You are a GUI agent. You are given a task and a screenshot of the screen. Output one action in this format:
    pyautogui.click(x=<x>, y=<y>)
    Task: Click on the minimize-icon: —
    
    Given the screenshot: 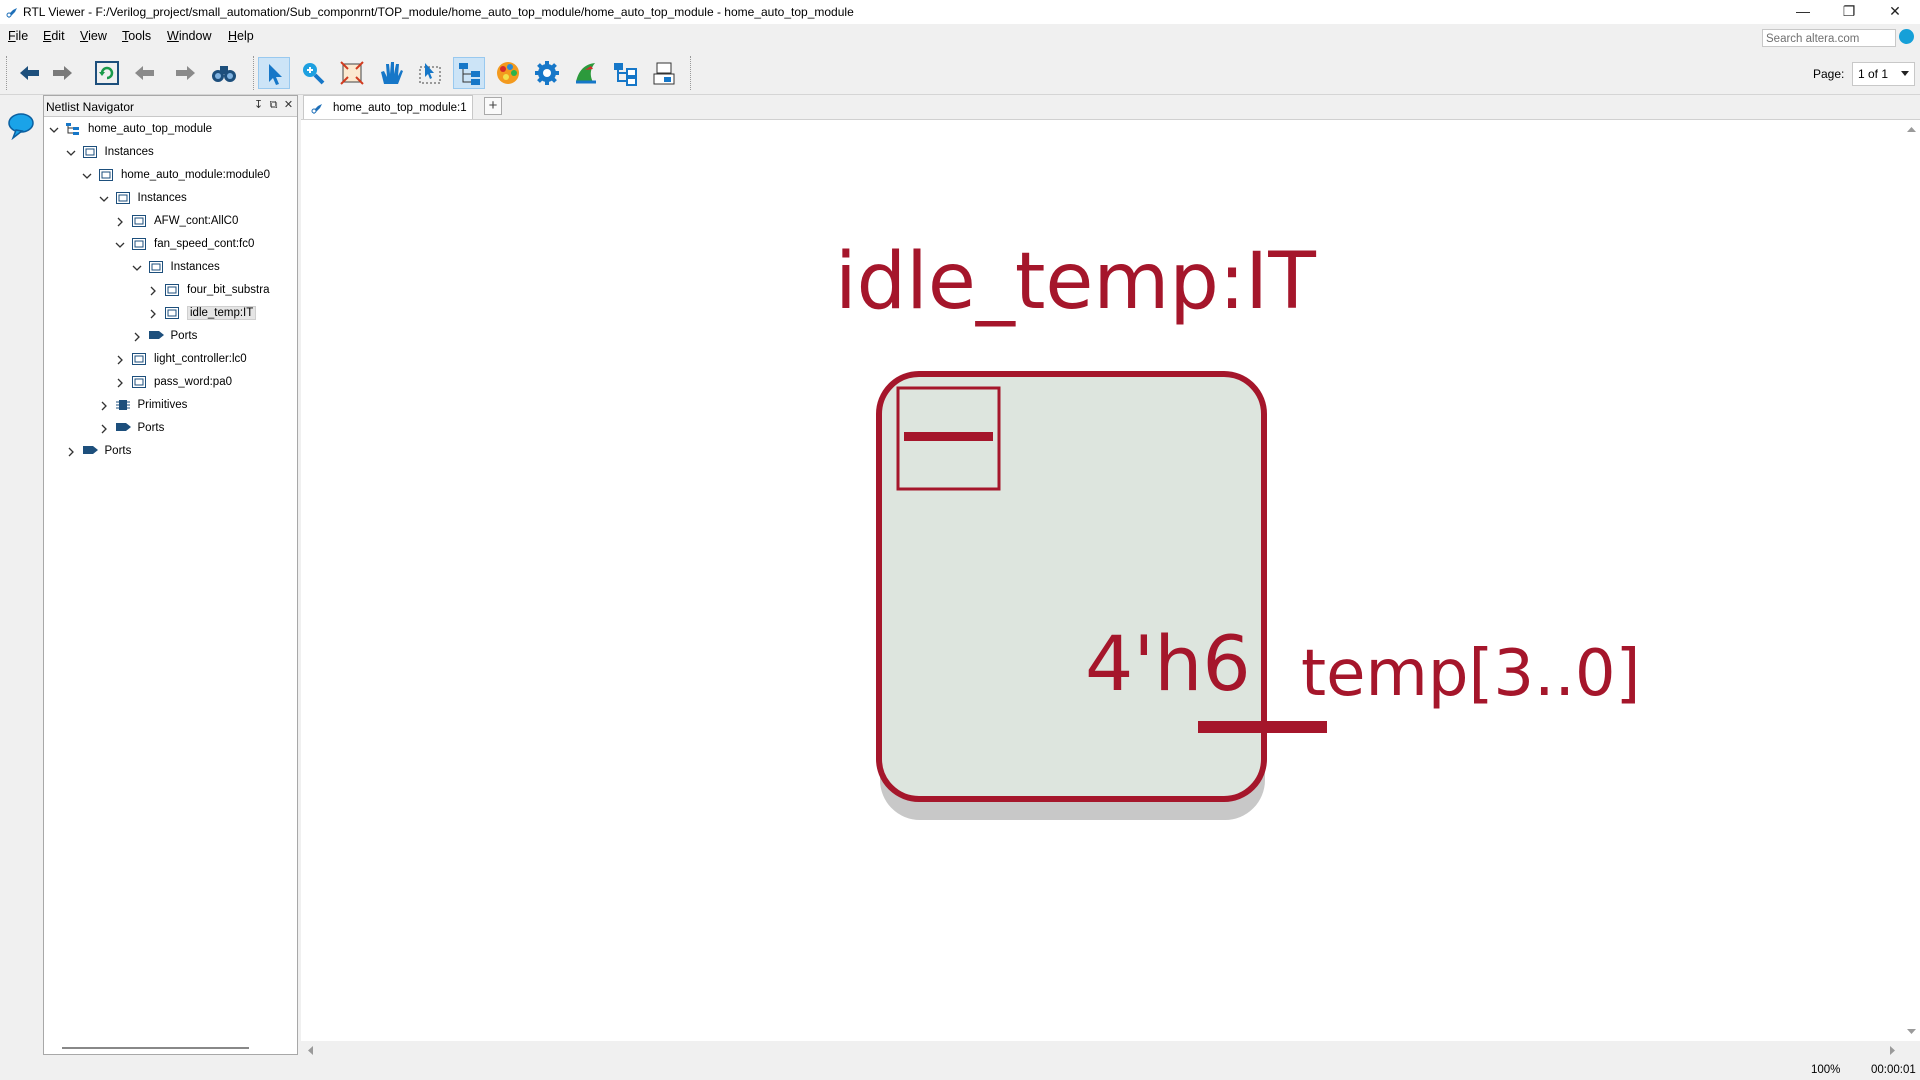 What is the action you would take?
    pyautogui.click(x=1803, y=12)
    